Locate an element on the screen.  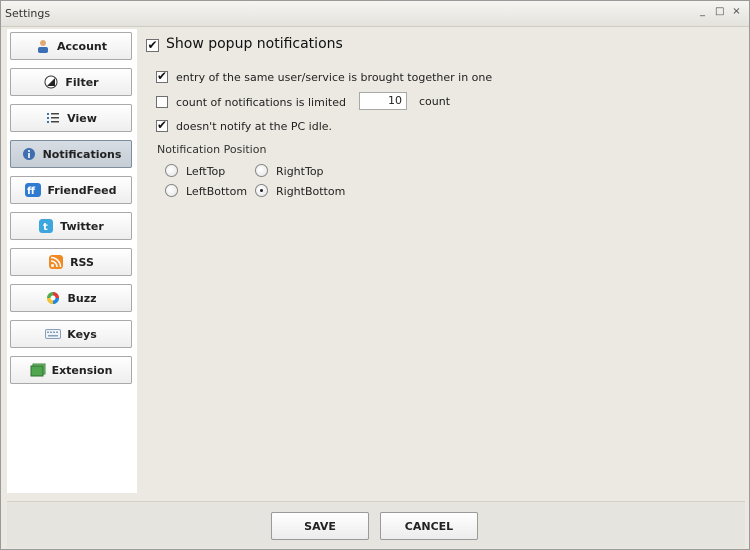
sidebar-item-rss: RSS is located at coordinates (71, 262).